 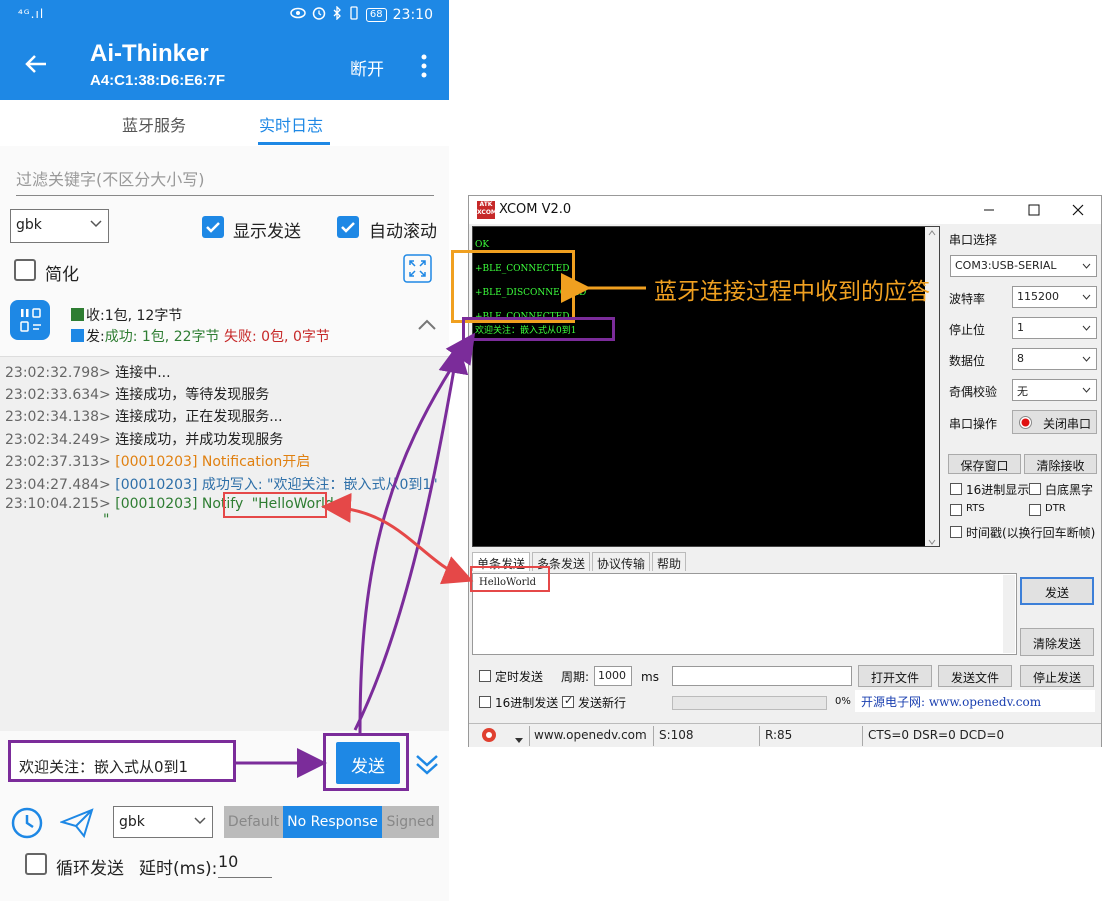 What do you see at coordinates (527, 703) in the screenshot?
I see `hex-send-label: 16进制发送` at bounding box center [527, 703].